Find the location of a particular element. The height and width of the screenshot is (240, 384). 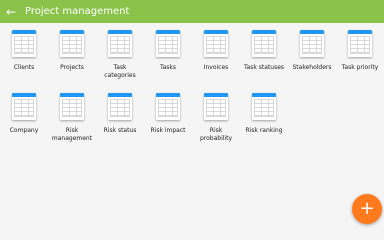

module-tile: Risk status is located at coordinates (120, 120).